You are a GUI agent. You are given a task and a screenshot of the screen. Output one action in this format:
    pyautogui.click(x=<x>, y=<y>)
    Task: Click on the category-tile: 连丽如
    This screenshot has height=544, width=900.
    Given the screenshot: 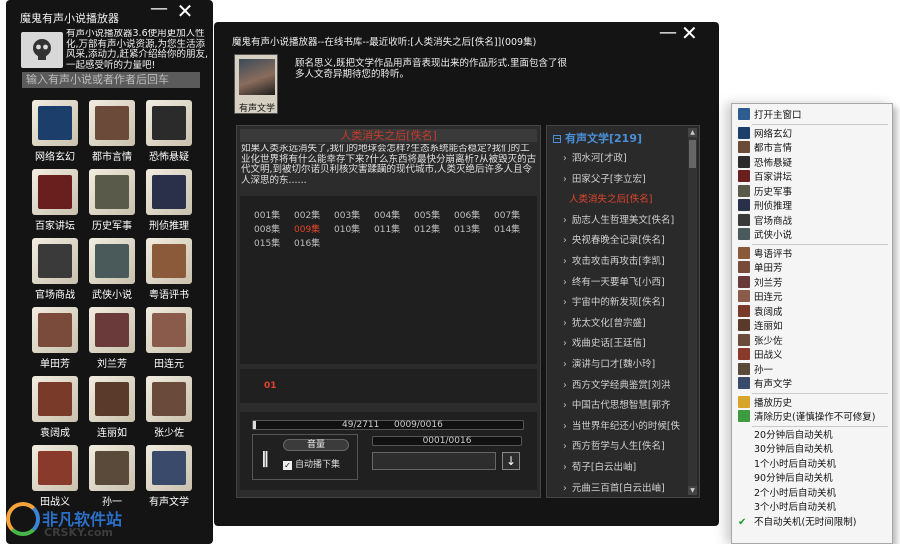 What is the action you would take?
    pyautogui.click(x=112, y=407)
    